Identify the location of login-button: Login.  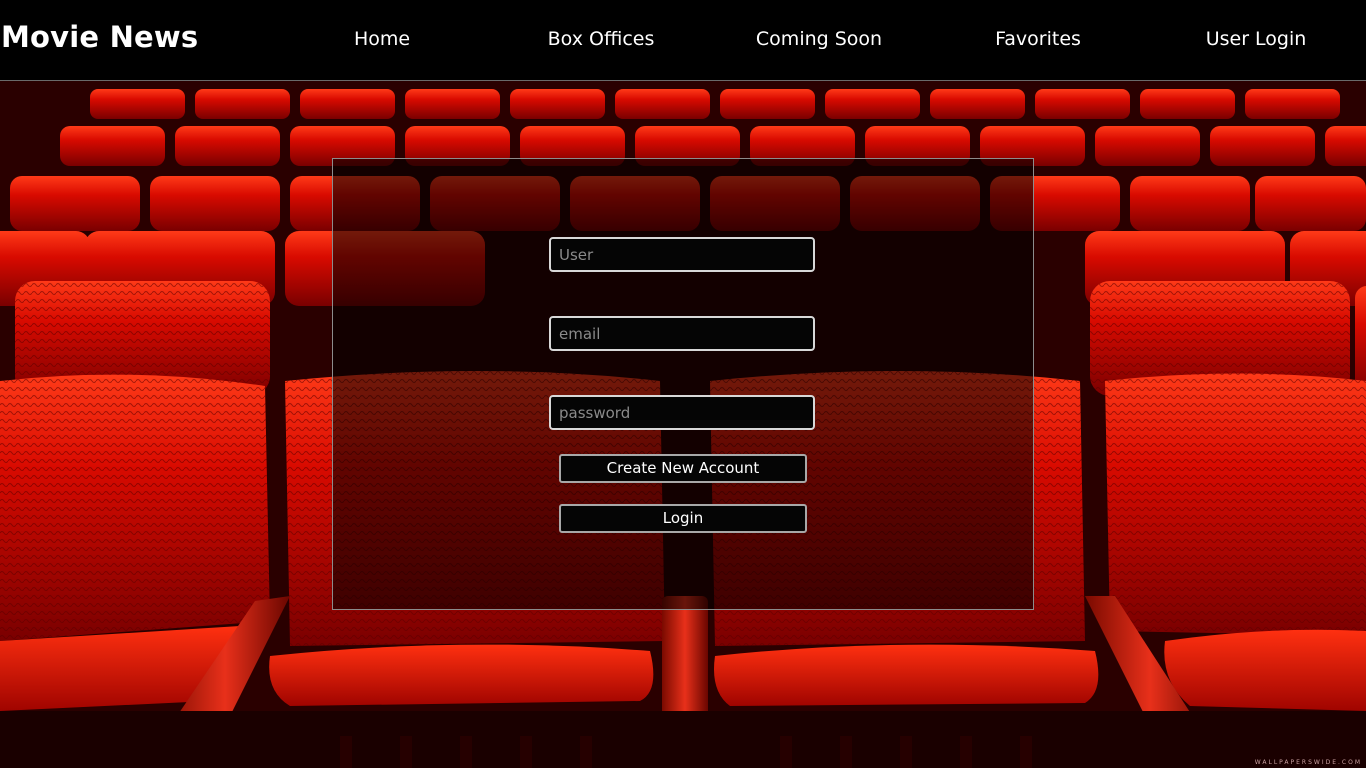
(683, 518).